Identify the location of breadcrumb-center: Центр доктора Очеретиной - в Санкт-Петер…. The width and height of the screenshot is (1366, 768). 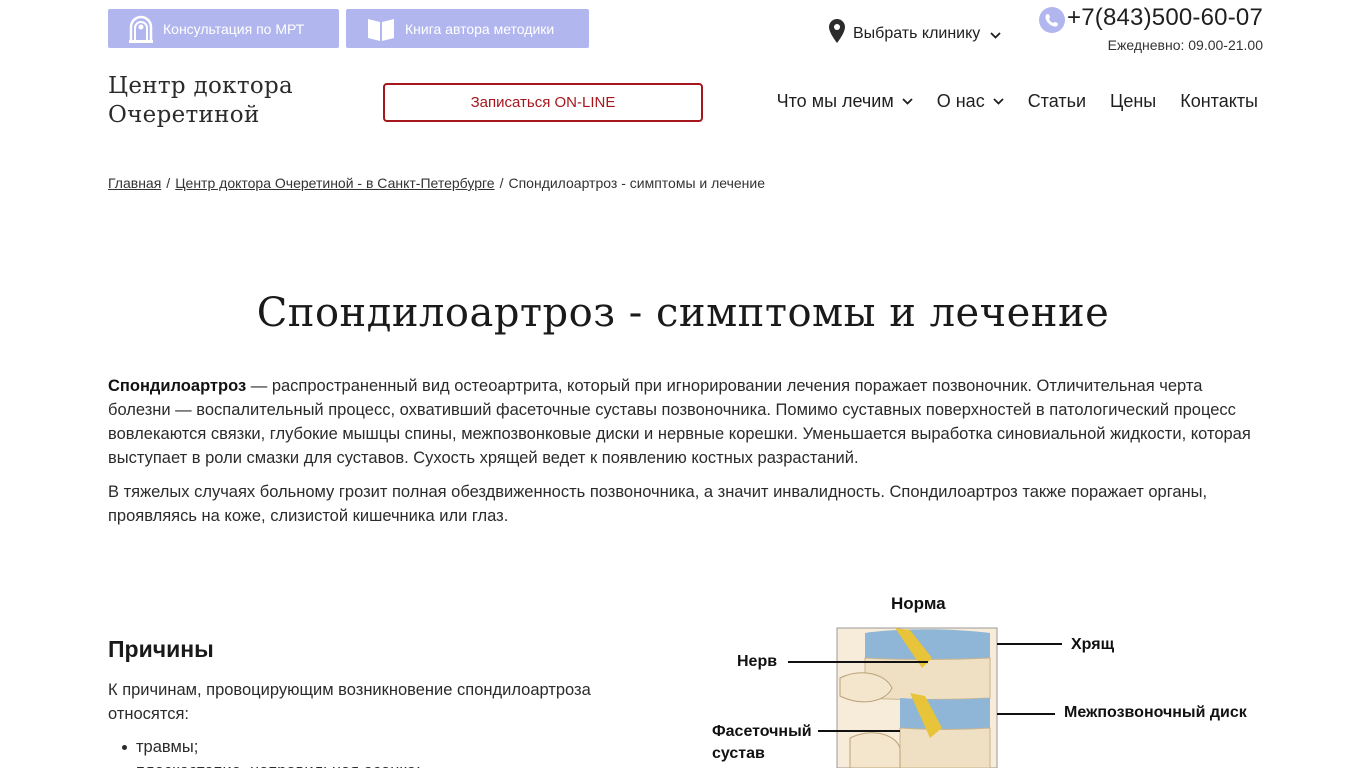
(334, 183).